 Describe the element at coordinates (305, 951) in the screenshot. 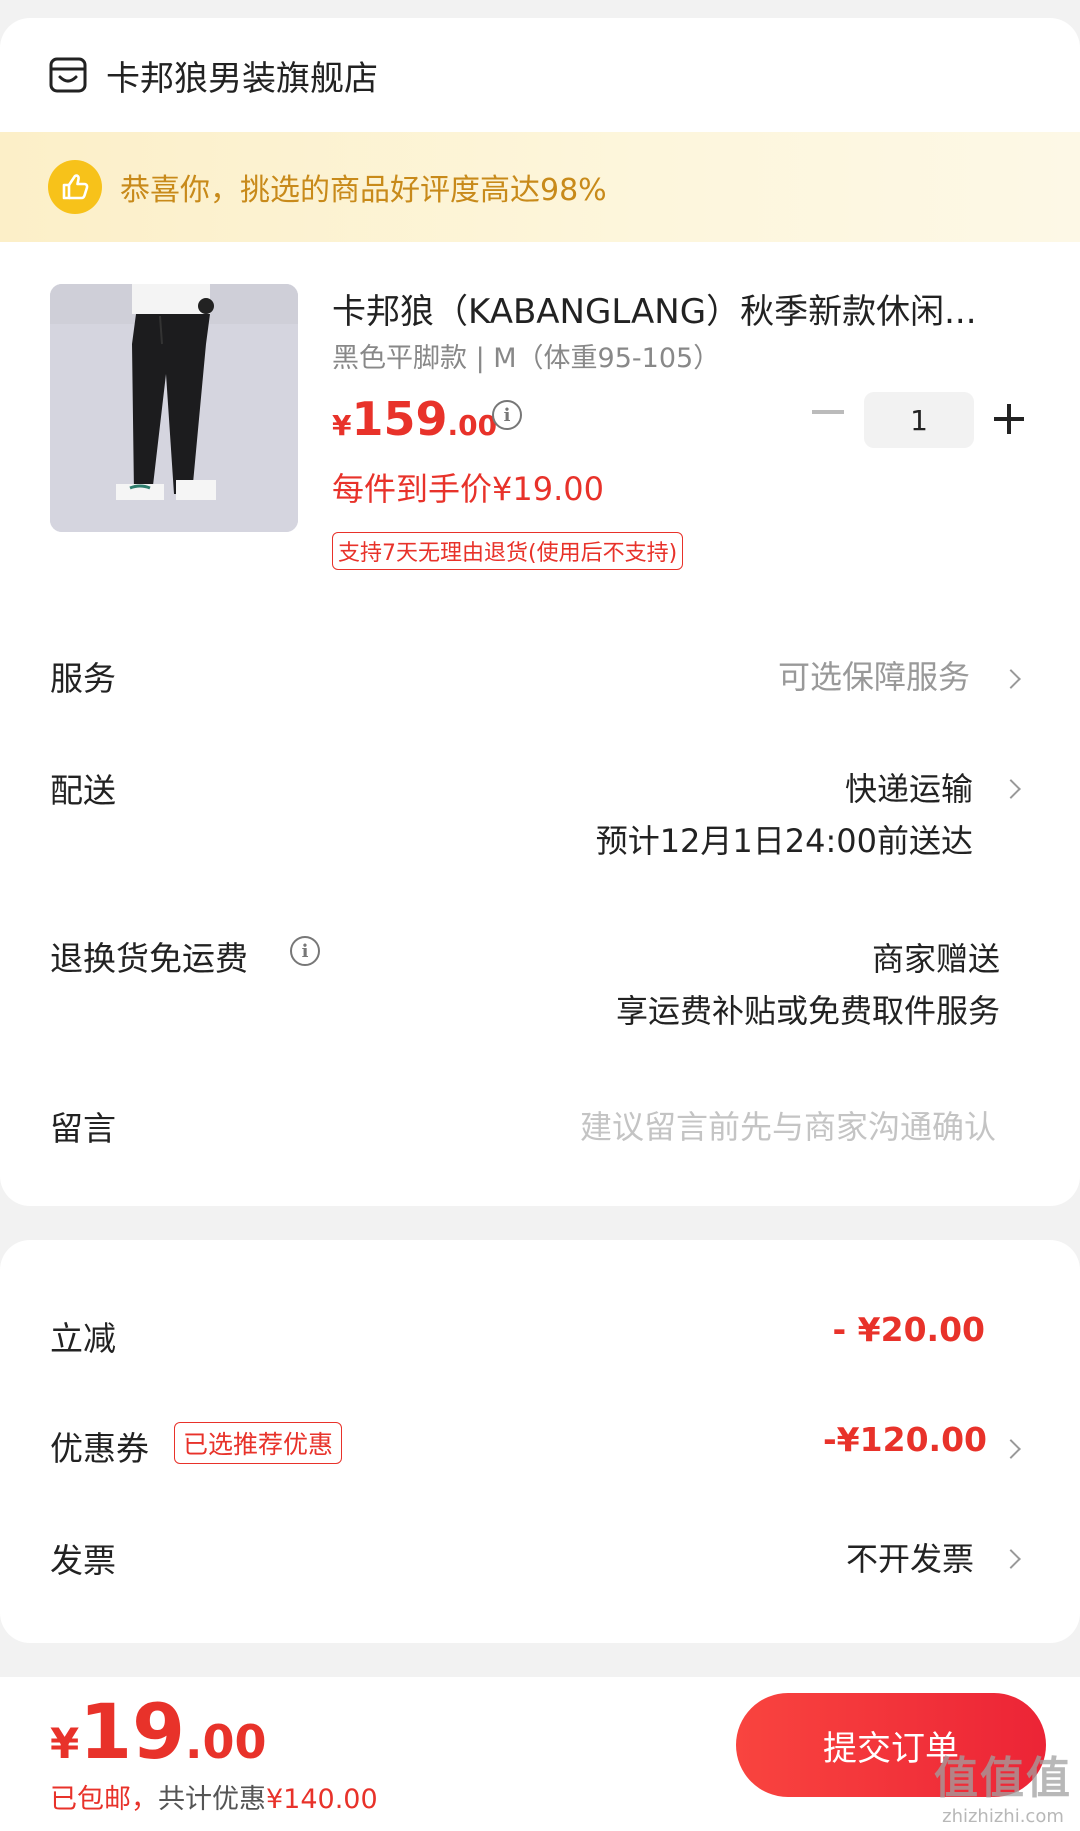

I see `return-info-icon: i` at that location.